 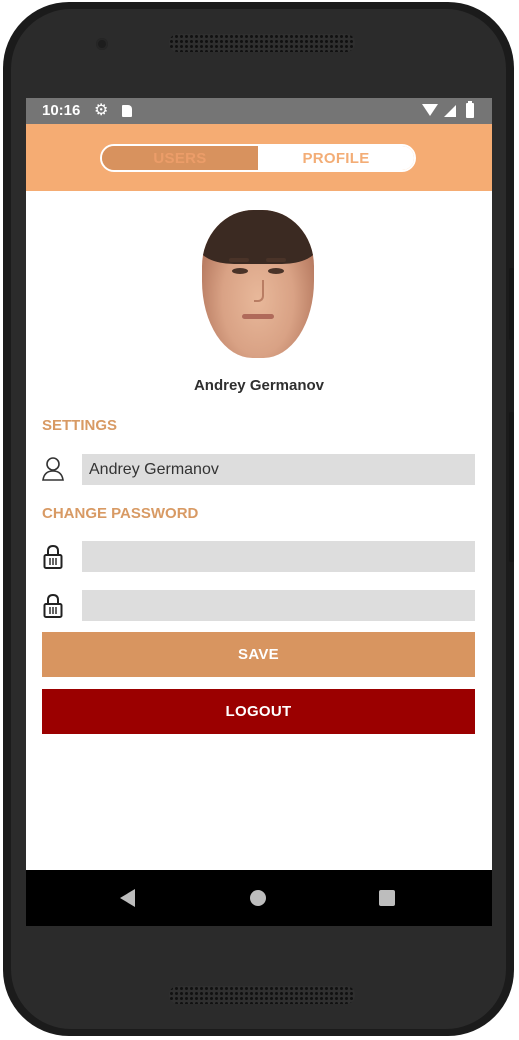 I want to click on bottom-speaker, so click(x=262, y=995).